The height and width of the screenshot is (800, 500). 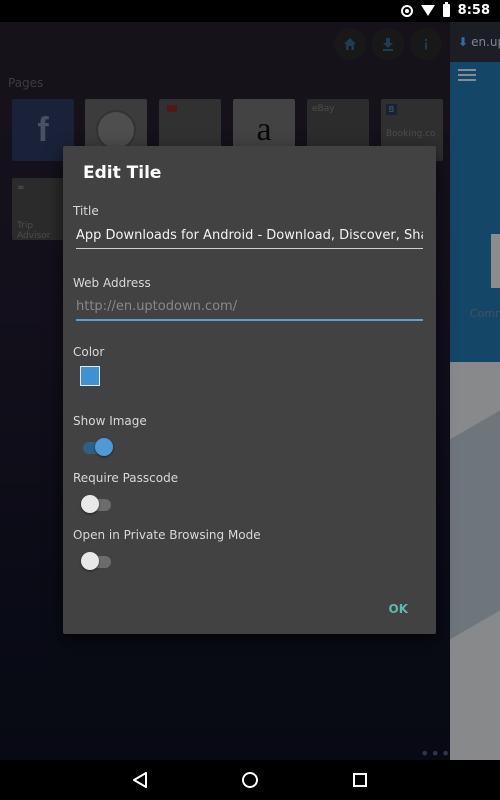 I want to click on data-saver-icon, so click(x=406, y=10).